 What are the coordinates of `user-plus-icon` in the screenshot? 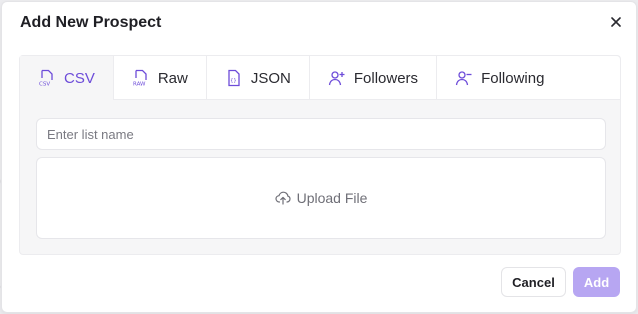 It's located at (337, 78).